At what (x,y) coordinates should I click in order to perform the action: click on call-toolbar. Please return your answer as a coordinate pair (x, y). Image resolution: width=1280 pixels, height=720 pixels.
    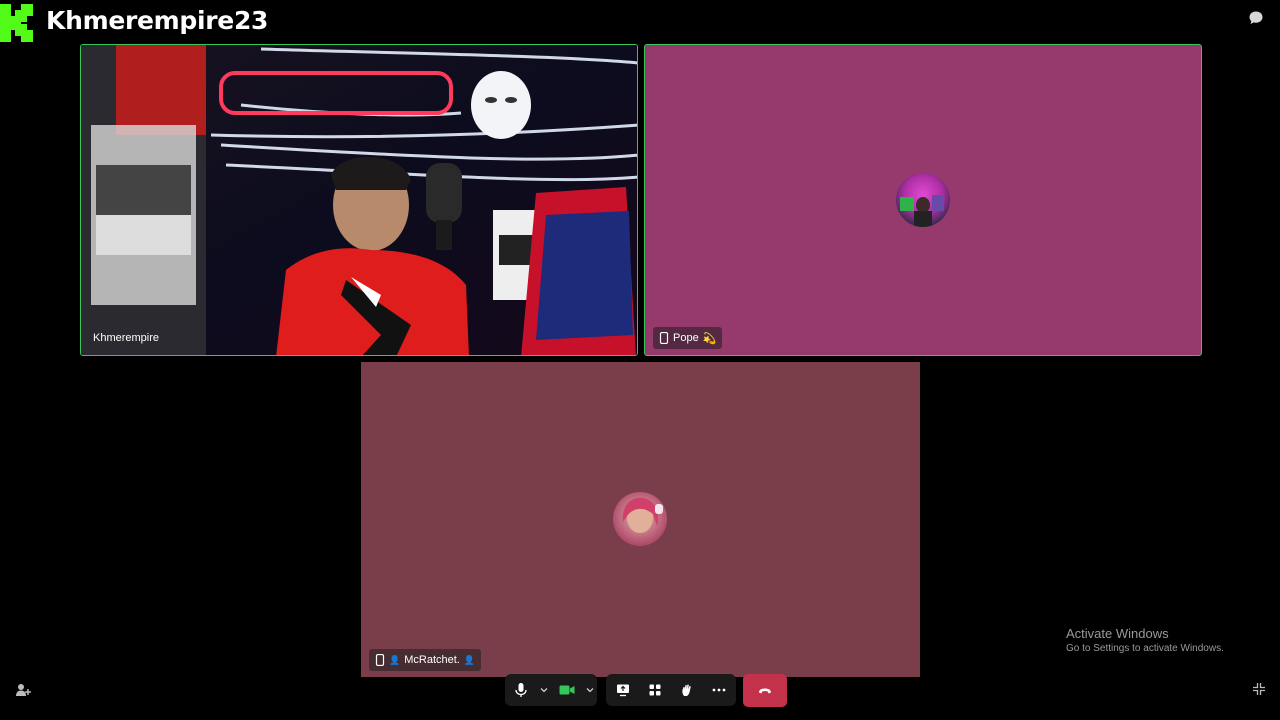
    Looking at the image, I should click on (640, 692).